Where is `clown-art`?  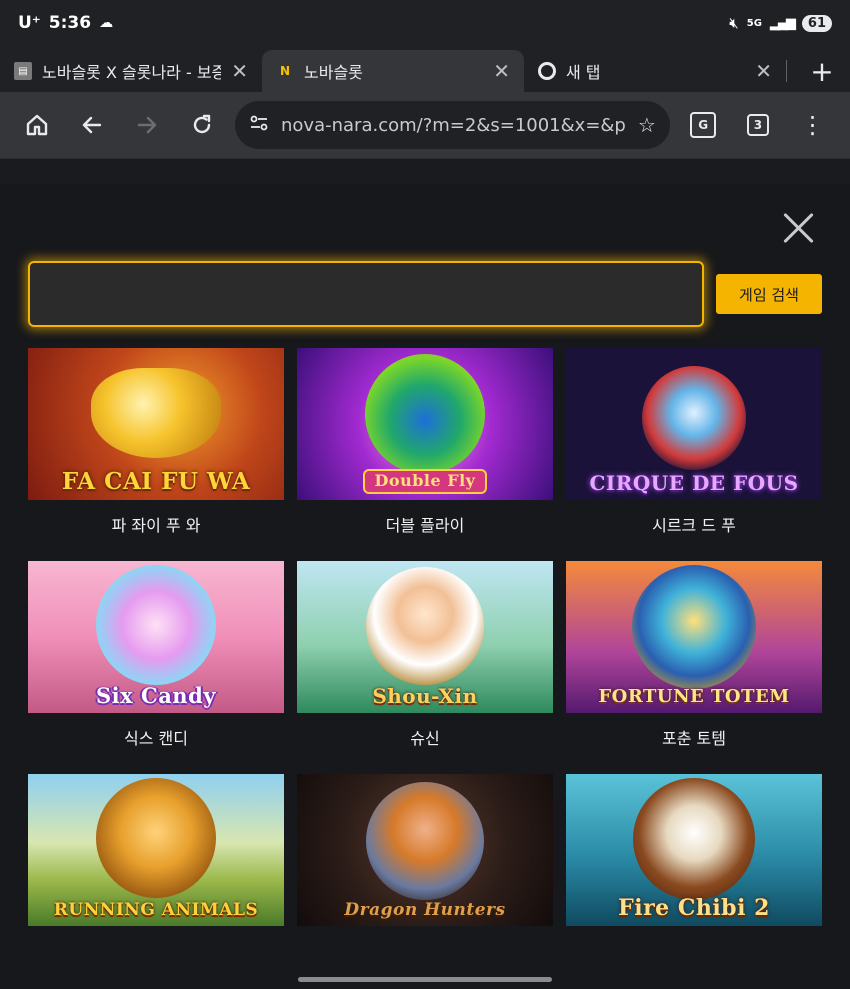 clown-art is located at coordinates (694, 418).